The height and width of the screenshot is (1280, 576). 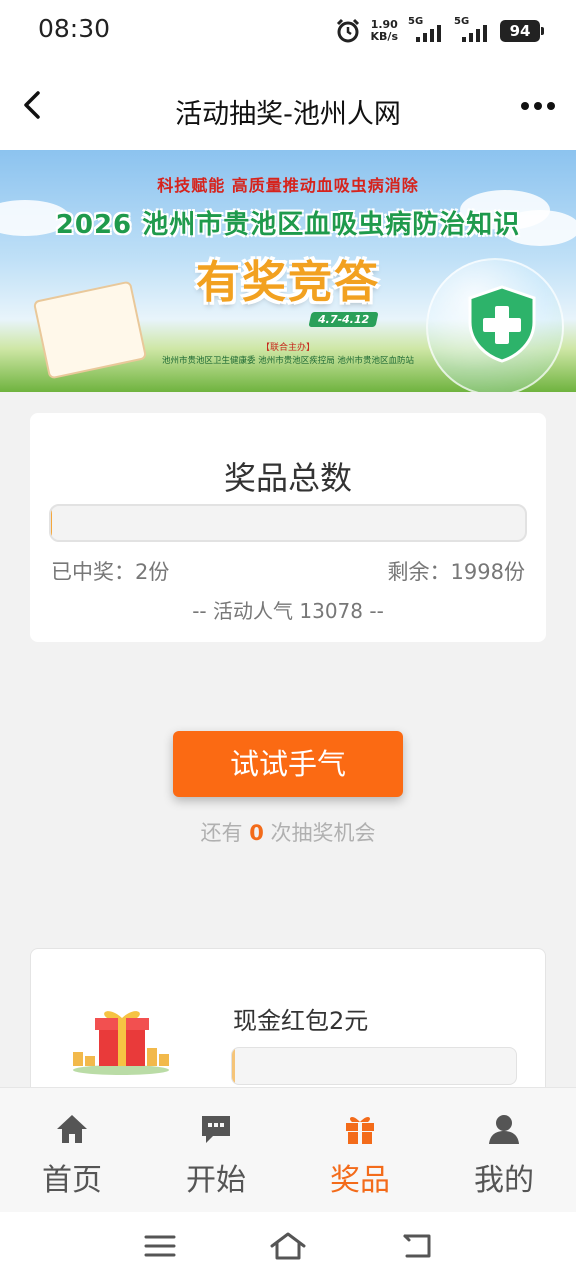 I want to click on prize-item-progress-fill, so click(x=233, y=1066).